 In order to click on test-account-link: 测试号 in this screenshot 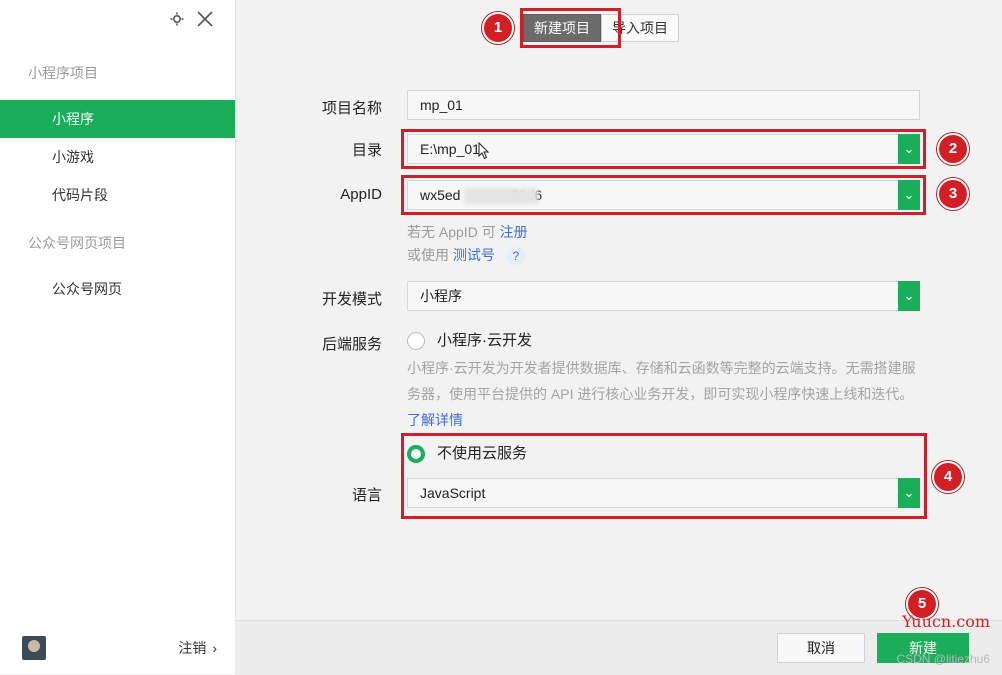, I will do `click(474, 255)`.